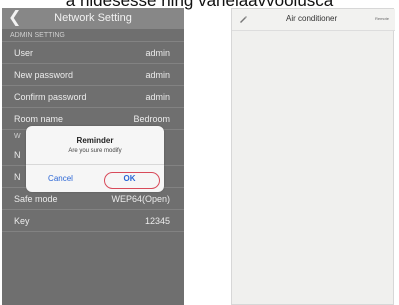 The image size is (399, 305). Describe the element at coordinates (39, 119) in the screenshot. I see `row-key: Room name` at that location.